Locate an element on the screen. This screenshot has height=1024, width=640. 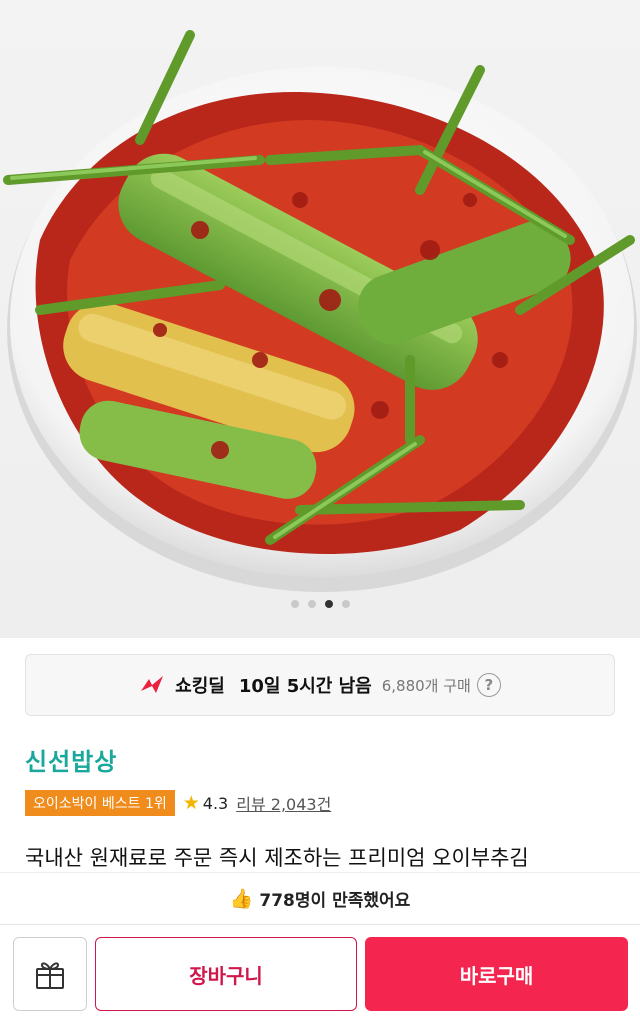
satisfaction-strip: 👍 778명이 만족했어요 is located at coordinates (320, 898).